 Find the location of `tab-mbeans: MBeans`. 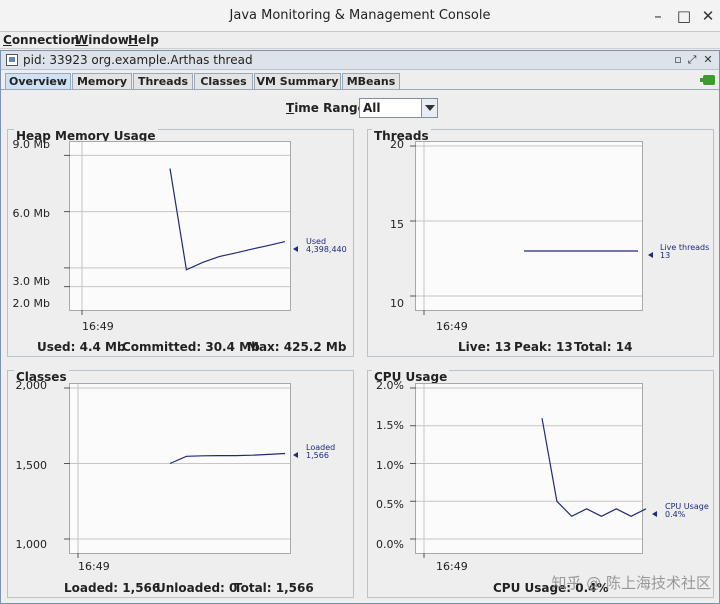

tab-mbeans: MBeans is located at coordinates (371, 81).